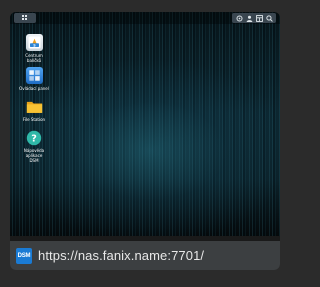 Image resolution: width=320 pixels, height=287 pixels. What do you see at coordinates (239, 18) in the screenshot?
I see `notifications-icon` at bounding box center [239, 18].